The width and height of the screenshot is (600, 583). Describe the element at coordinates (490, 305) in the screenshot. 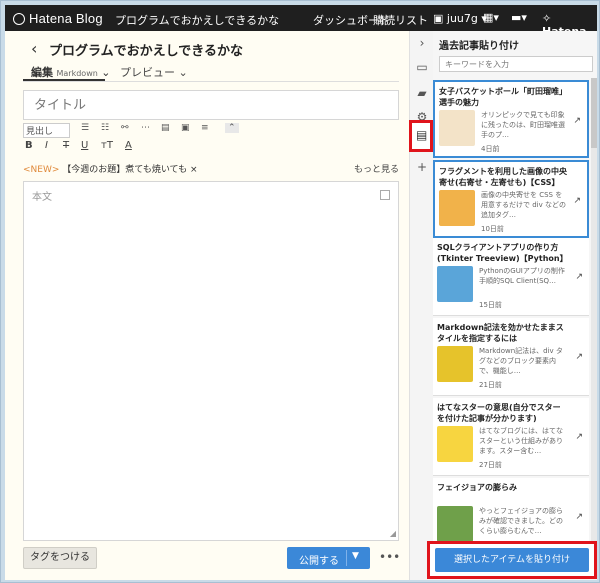

I see `article-date: 15日前` at that location.